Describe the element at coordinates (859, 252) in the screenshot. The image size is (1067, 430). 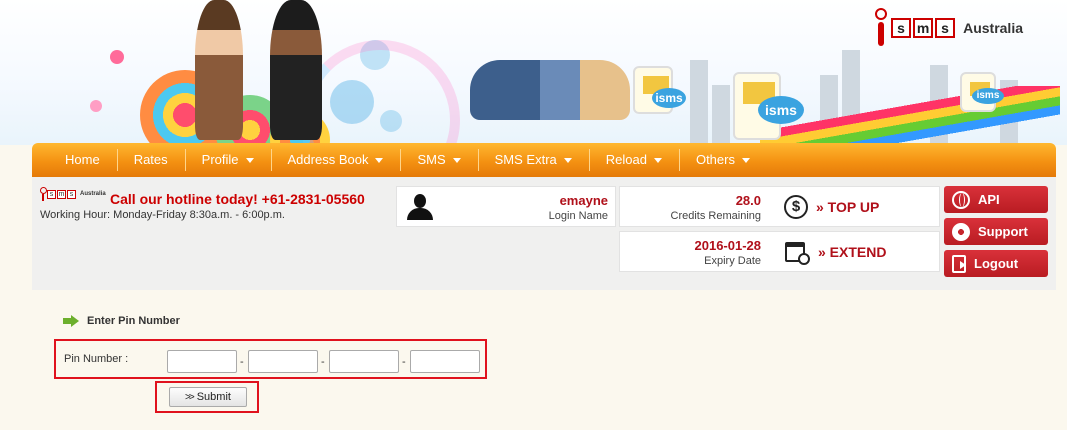
I see `extend-button: » EXTEND` at that location.